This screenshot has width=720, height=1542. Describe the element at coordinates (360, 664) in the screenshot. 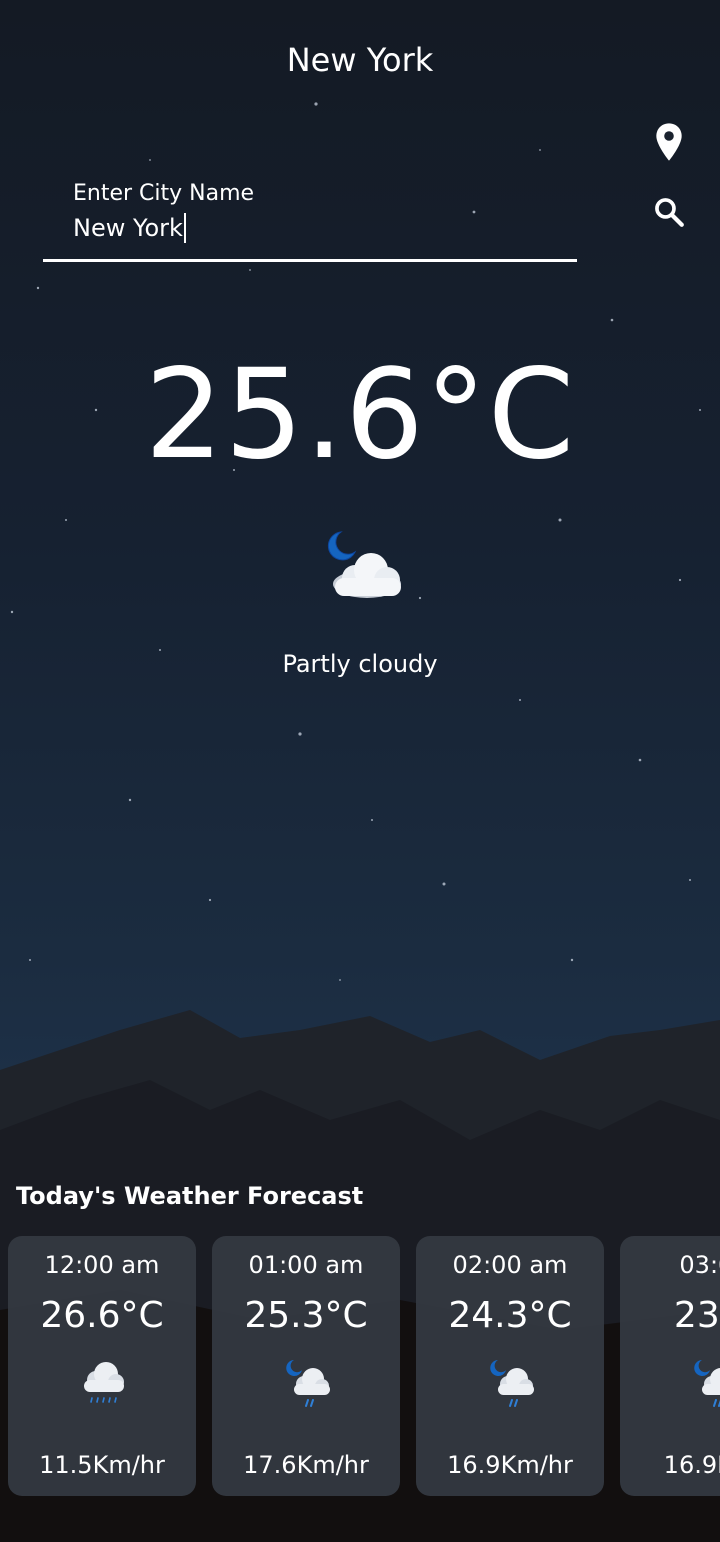

I see `current-condition: Partly cloudy` at that location.